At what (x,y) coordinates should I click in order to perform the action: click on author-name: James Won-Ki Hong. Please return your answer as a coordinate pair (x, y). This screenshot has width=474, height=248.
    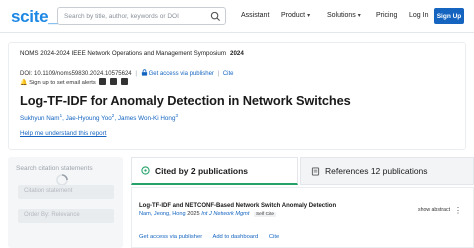
    Looking at the image, I should click on (146, 119).